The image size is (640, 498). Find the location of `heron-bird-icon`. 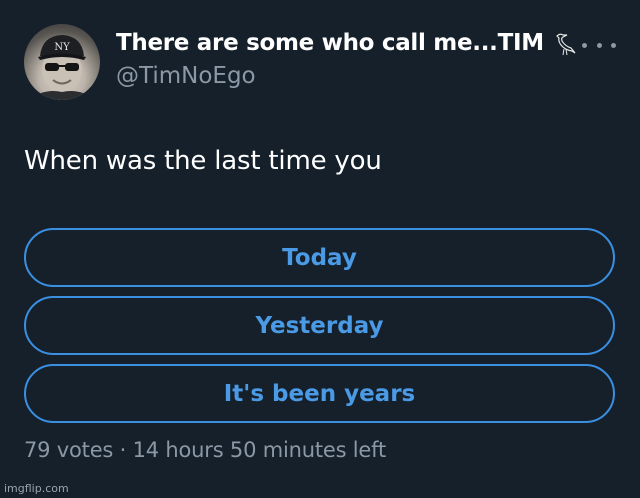

heron-bird-icon is located at coordinates (565, 43).